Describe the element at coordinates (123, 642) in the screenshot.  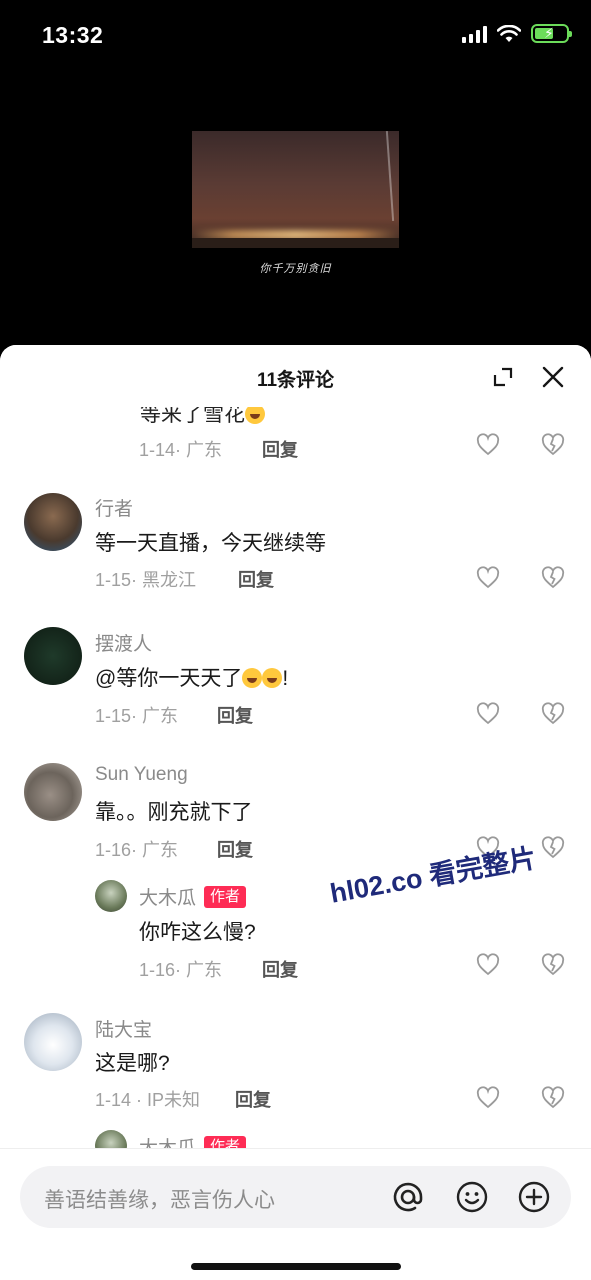
I see `comment-author: 摆渡人` at that location.